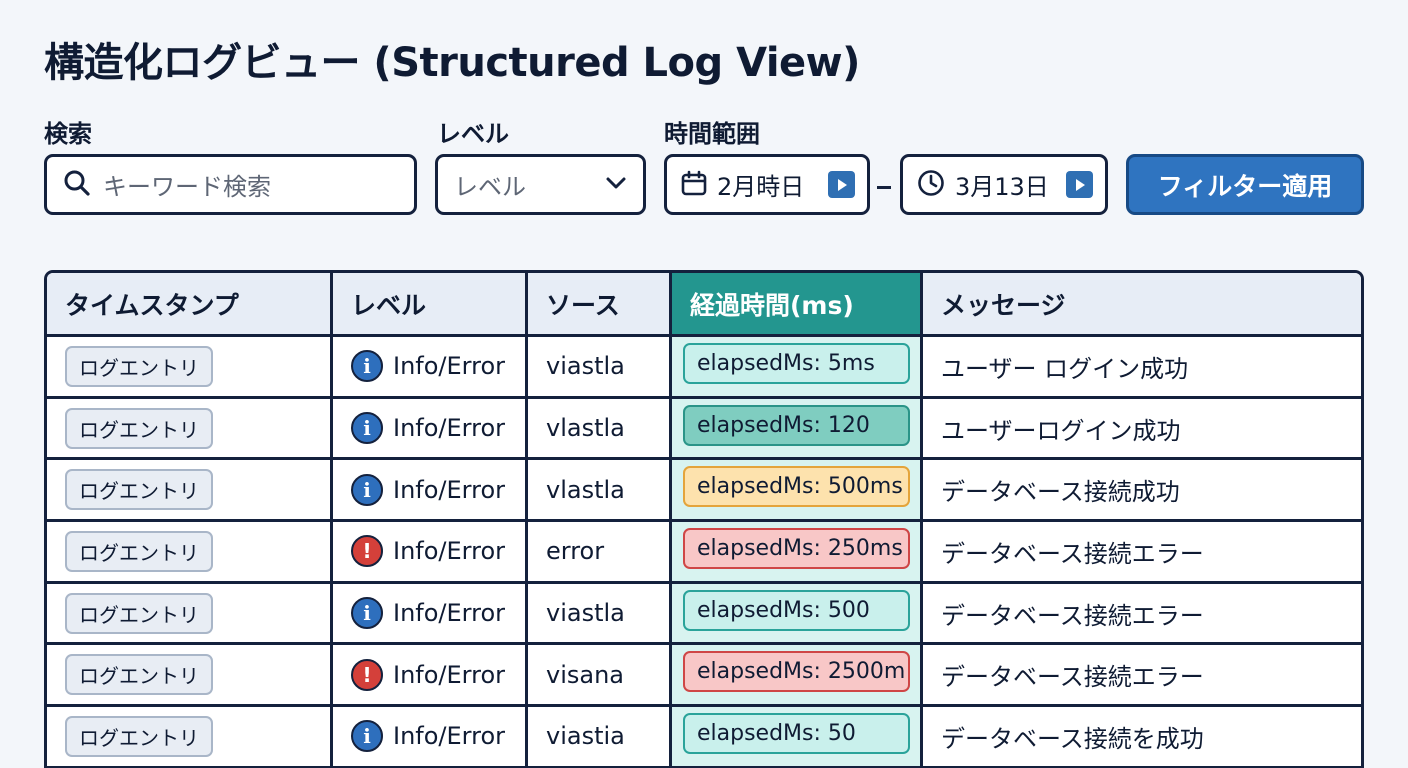 The height and width of the screenshot is (768, 1408). I want to click on elapsed-badge: elapsedMs: 5ms, so click(796, 363).